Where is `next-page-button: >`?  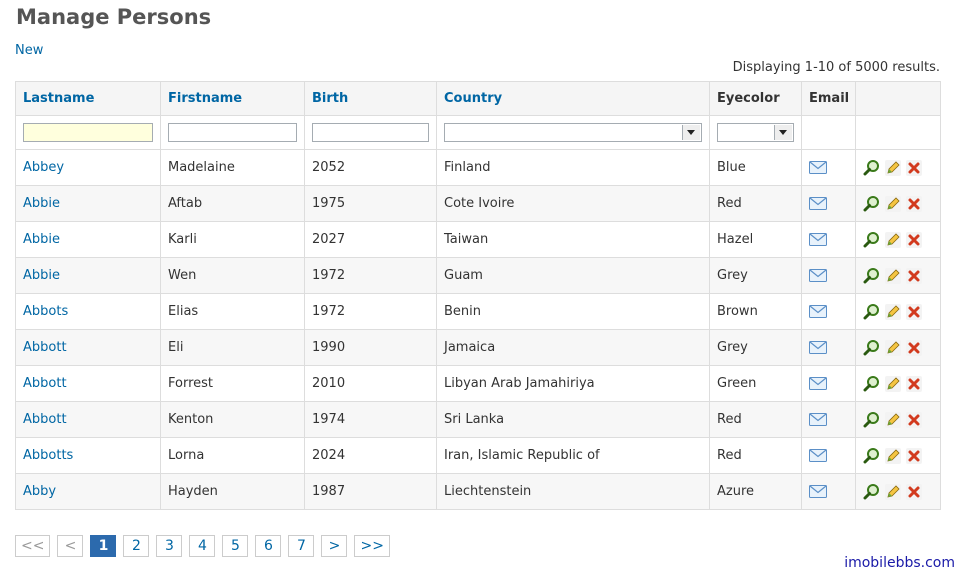 next-page-button: > is located at coordinates (334, 546).